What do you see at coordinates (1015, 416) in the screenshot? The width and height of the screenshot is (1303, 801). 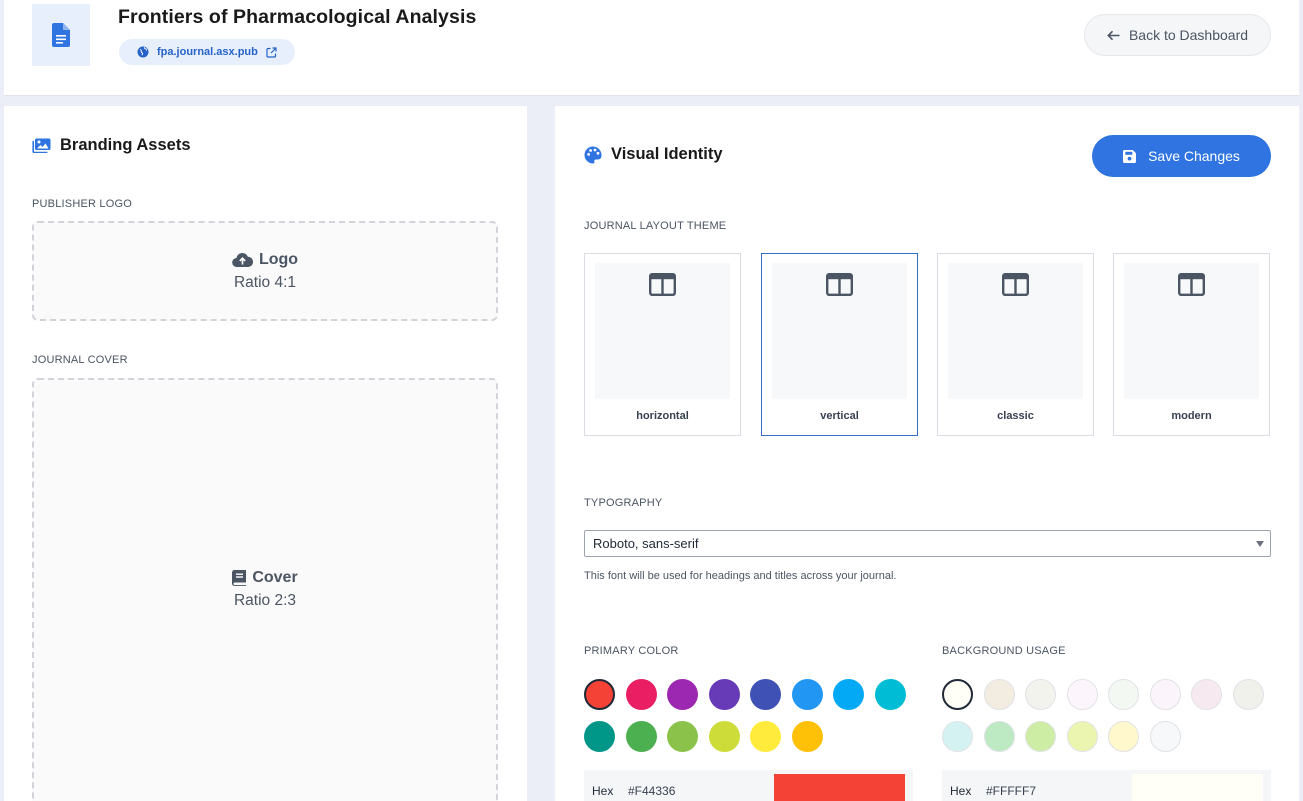 I see `theme-label: classic` at bounding box center [1015, 416].